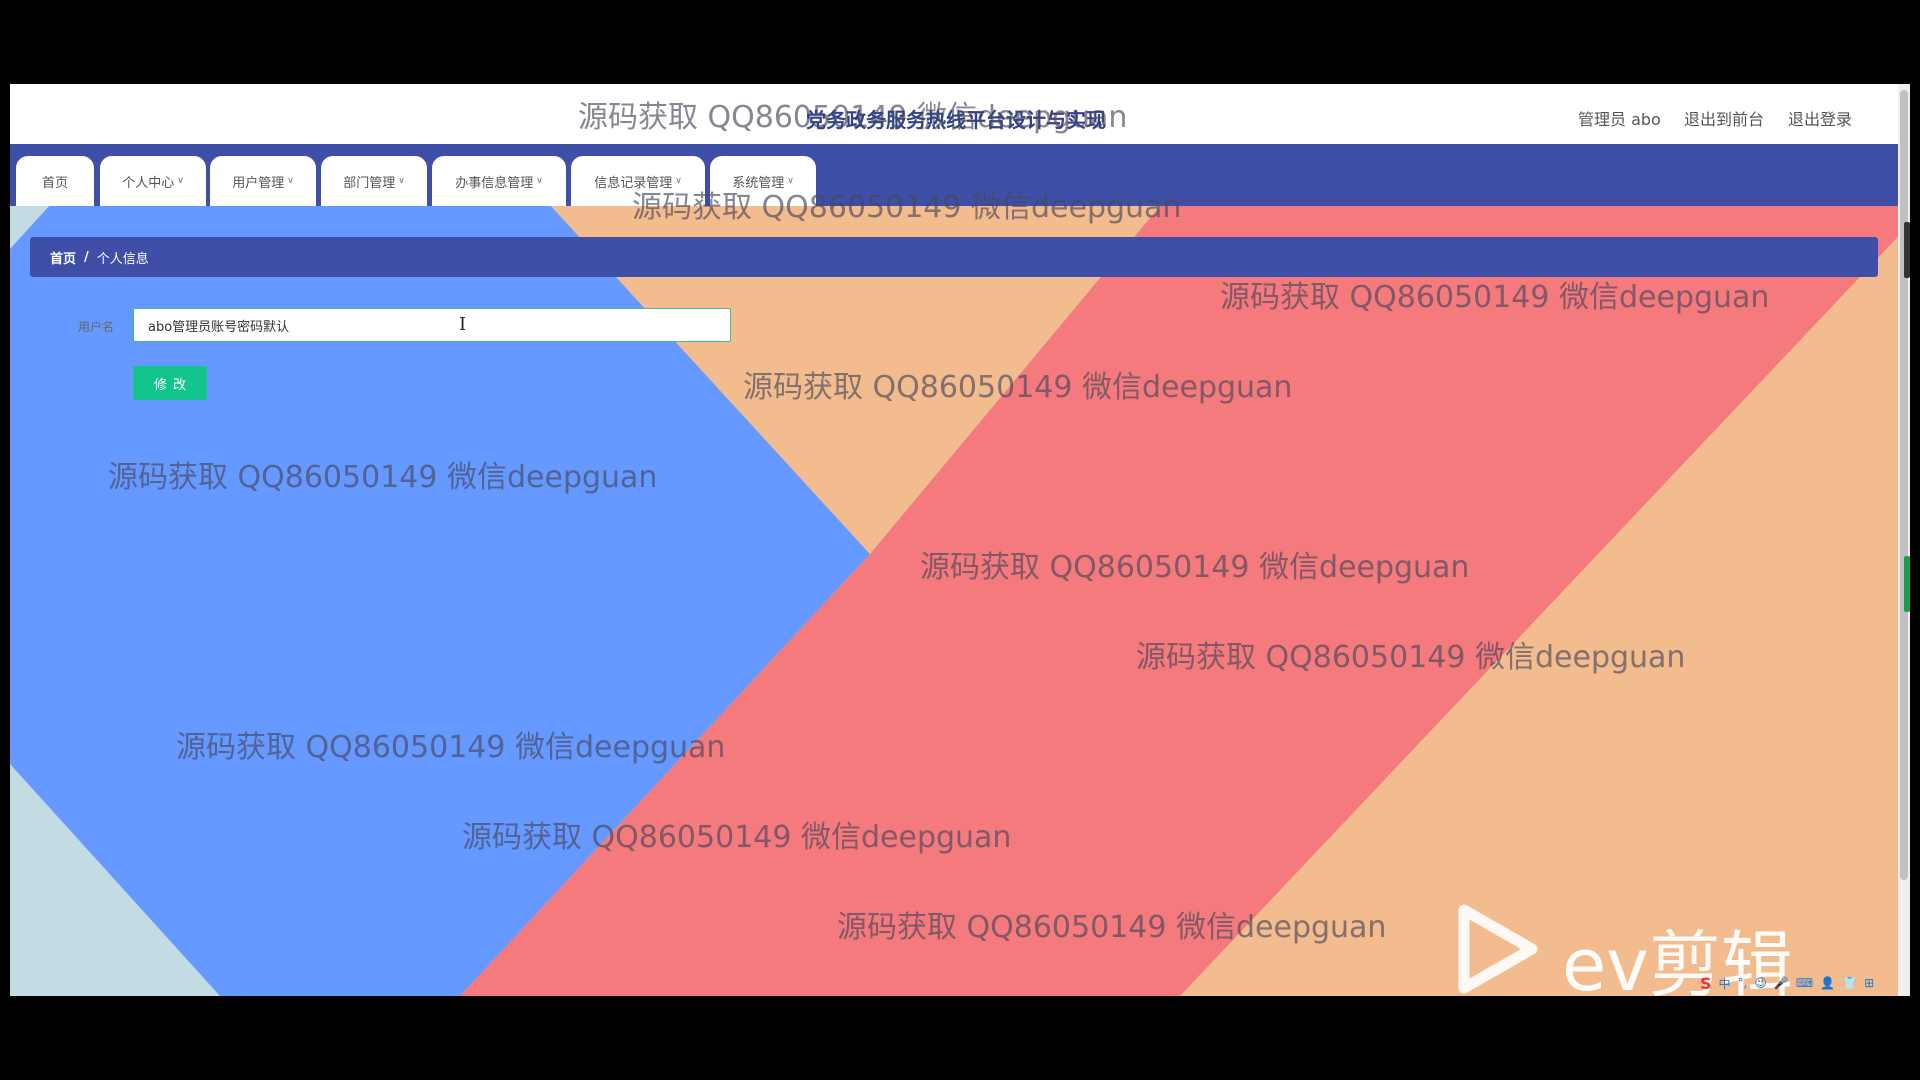 Image resolution: width=1920 pixels, height=1080 pixels. I want to click on scroll-thumb, so click(1904, 485).